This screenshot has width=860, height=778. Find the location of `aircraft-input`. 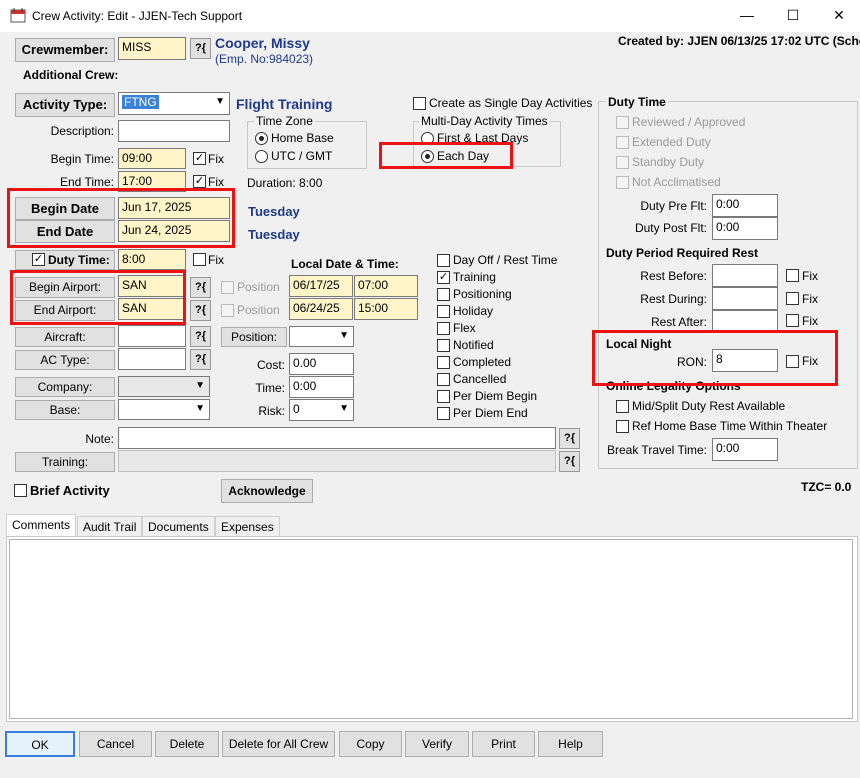

aircraft-input is located at coordinates (152, 336).